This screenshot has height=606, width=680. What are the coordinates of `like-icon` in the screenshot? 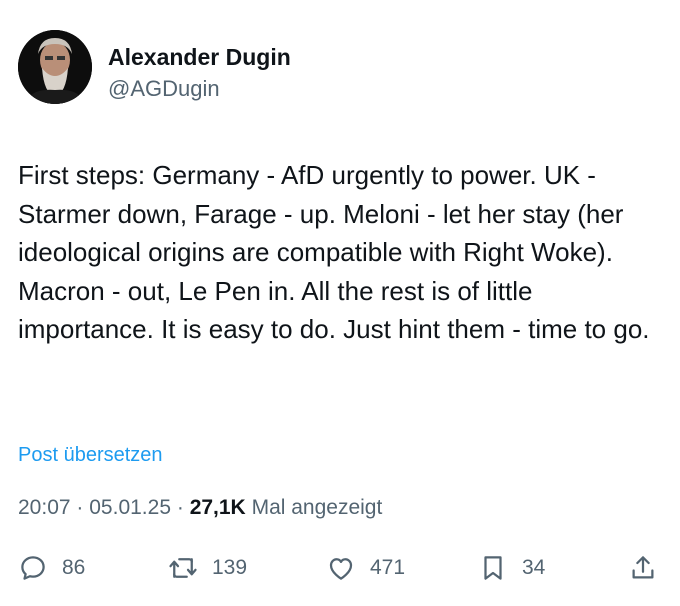 It's located at (341, 569).